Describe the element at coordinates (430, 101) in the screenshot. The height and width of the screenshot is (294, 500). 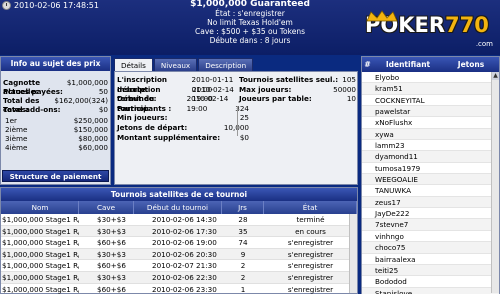
I see `player-row: COCKNEYITAL` at that location.